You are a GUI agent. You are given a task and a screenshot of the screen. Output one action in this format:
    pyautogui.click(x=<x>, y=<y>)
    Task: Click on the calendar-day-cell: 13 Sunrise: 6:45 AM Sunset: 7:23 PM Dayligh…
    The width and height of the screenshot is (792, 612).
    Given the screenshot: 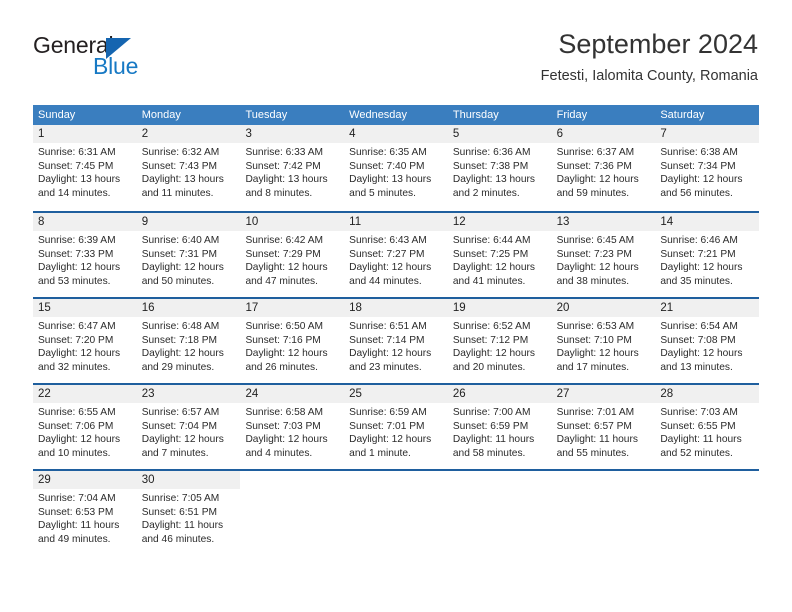 What is the action you would take?
    pyautogui.click(x=603, y=255)
    